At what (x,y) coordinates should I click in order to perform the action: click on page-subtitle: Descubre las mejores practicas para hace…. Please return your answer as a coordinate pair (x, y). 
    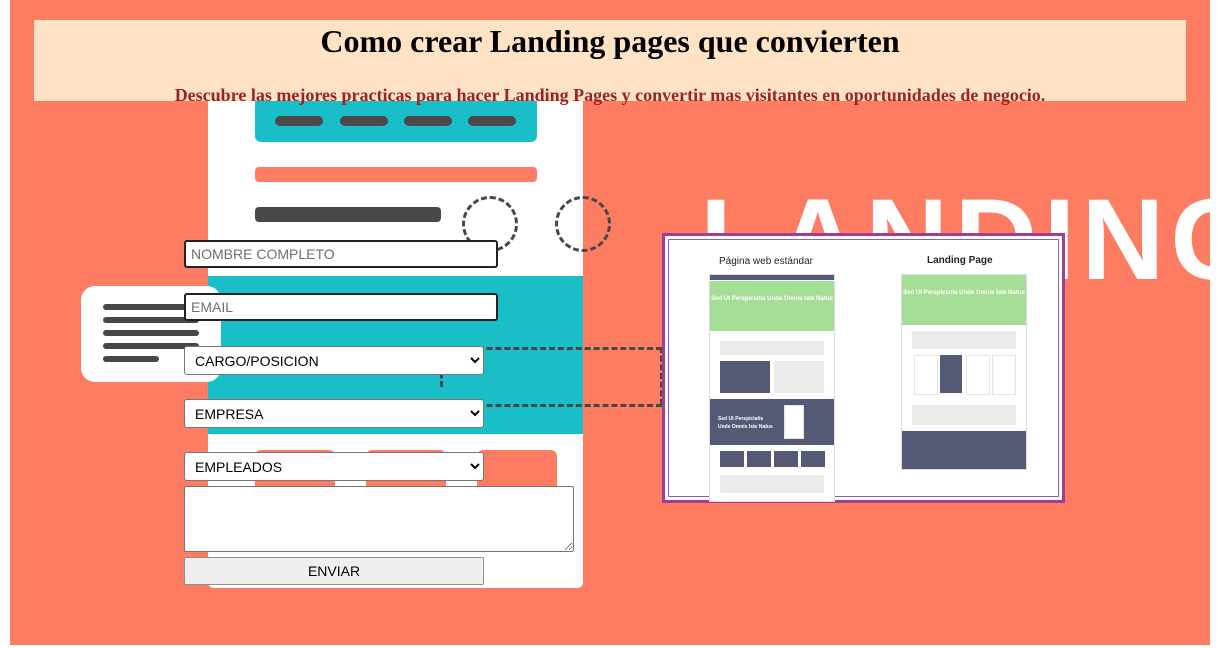
    Looking at the image, I should click on (610, 95).